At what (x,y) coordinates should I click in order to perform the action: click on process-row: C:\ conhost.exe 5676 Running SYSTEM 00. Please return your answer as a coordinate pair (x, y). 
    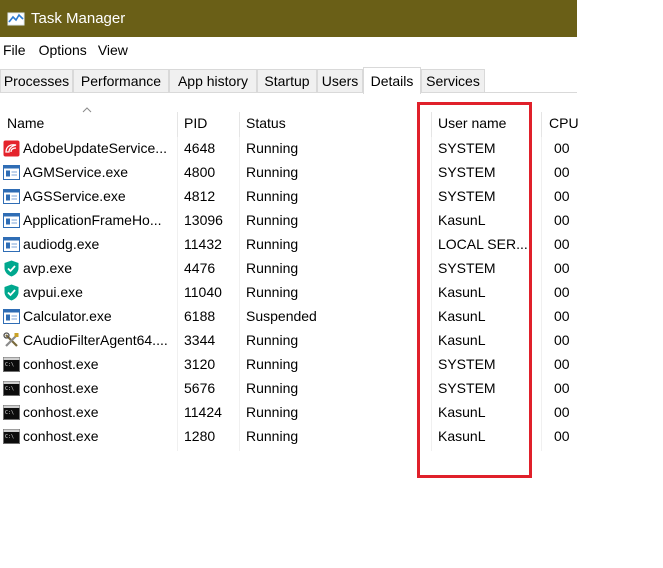
    Looking at the image, I should click on (288, 389).